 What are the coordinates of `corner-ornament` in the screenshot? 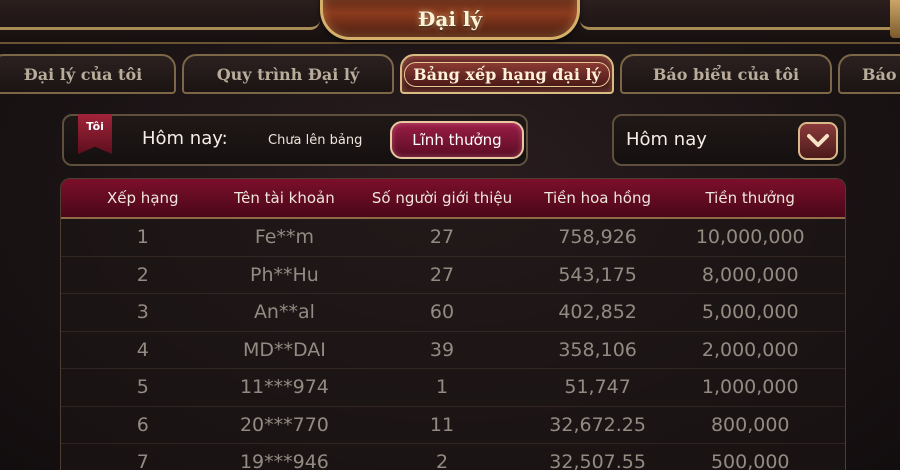 It's located at (895, 19).